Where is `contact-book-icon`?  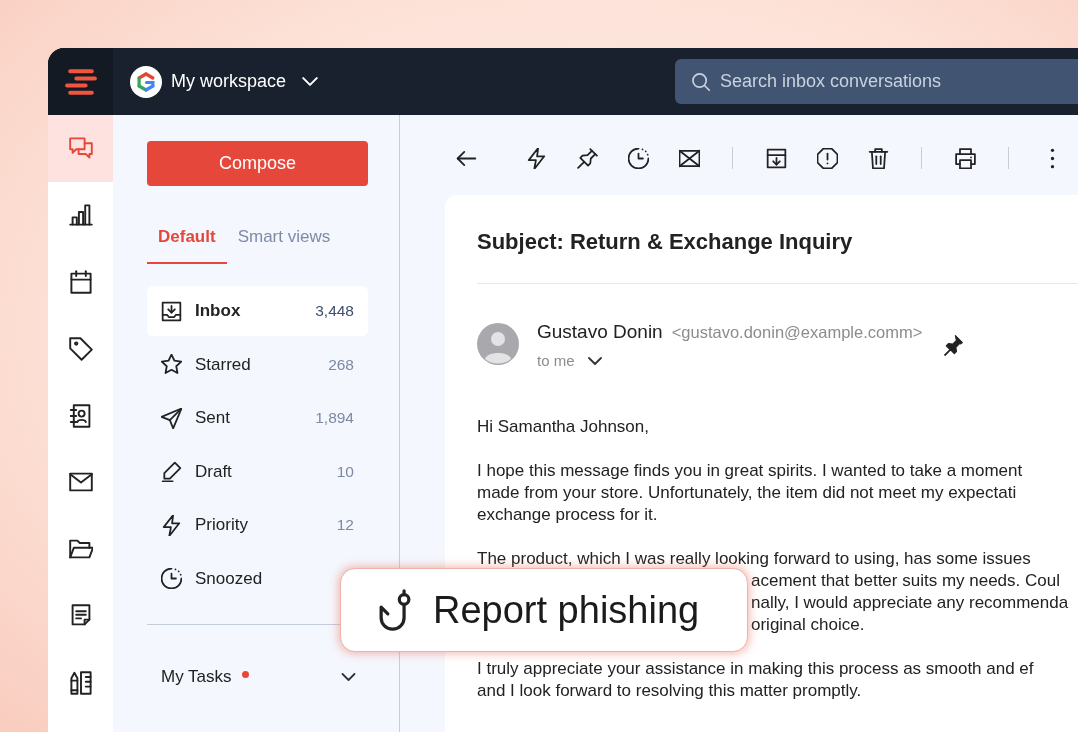
contact-book-icon is located at coordinates (80, 415).